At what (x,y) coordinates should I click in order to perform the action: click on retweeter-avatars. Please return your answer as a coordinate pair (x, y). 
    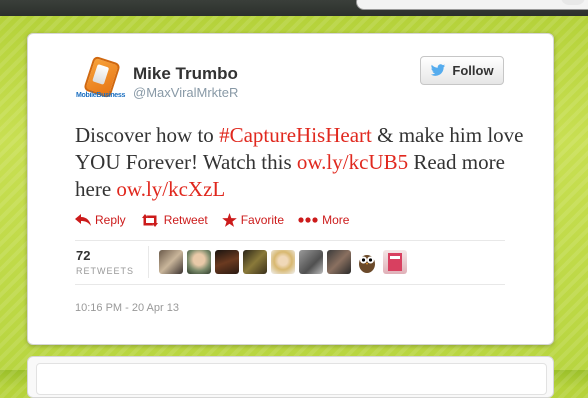
    Looking at the image, I should click on (283, 262).